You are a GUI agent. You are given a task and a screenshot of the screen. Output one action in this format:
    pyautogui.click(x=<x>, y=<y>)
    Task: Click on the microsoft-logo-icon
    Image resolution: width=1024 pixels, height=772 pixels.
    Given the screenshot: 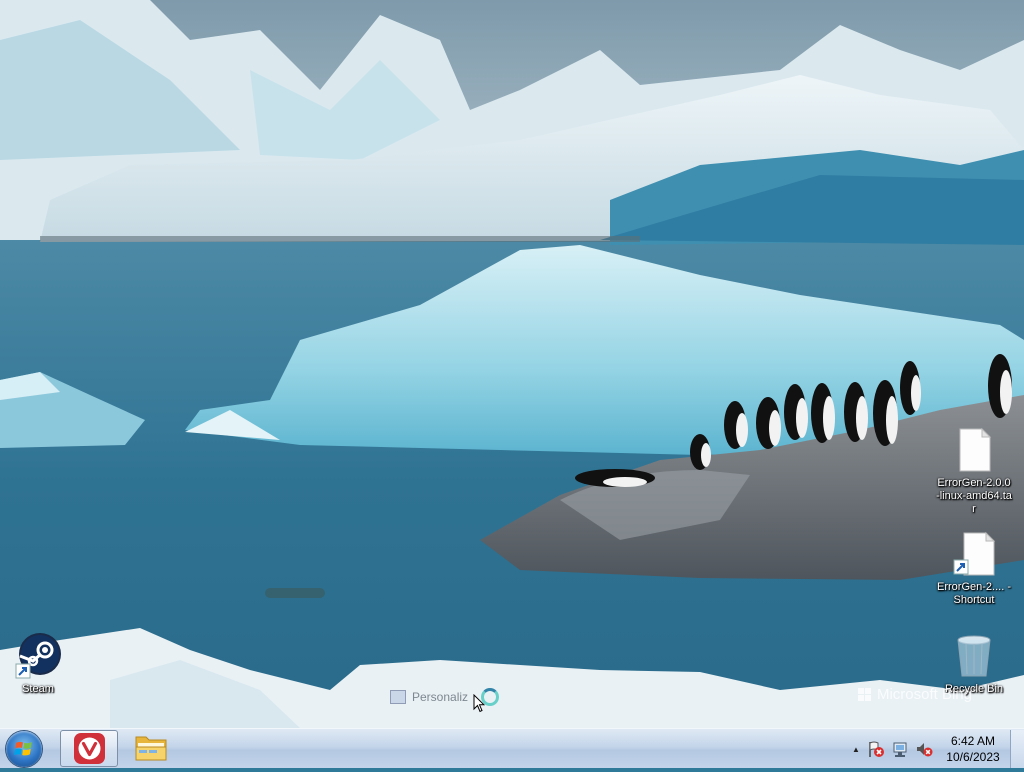 What is the action you would take?
    pyautogui.click(x=864, y=694)
    